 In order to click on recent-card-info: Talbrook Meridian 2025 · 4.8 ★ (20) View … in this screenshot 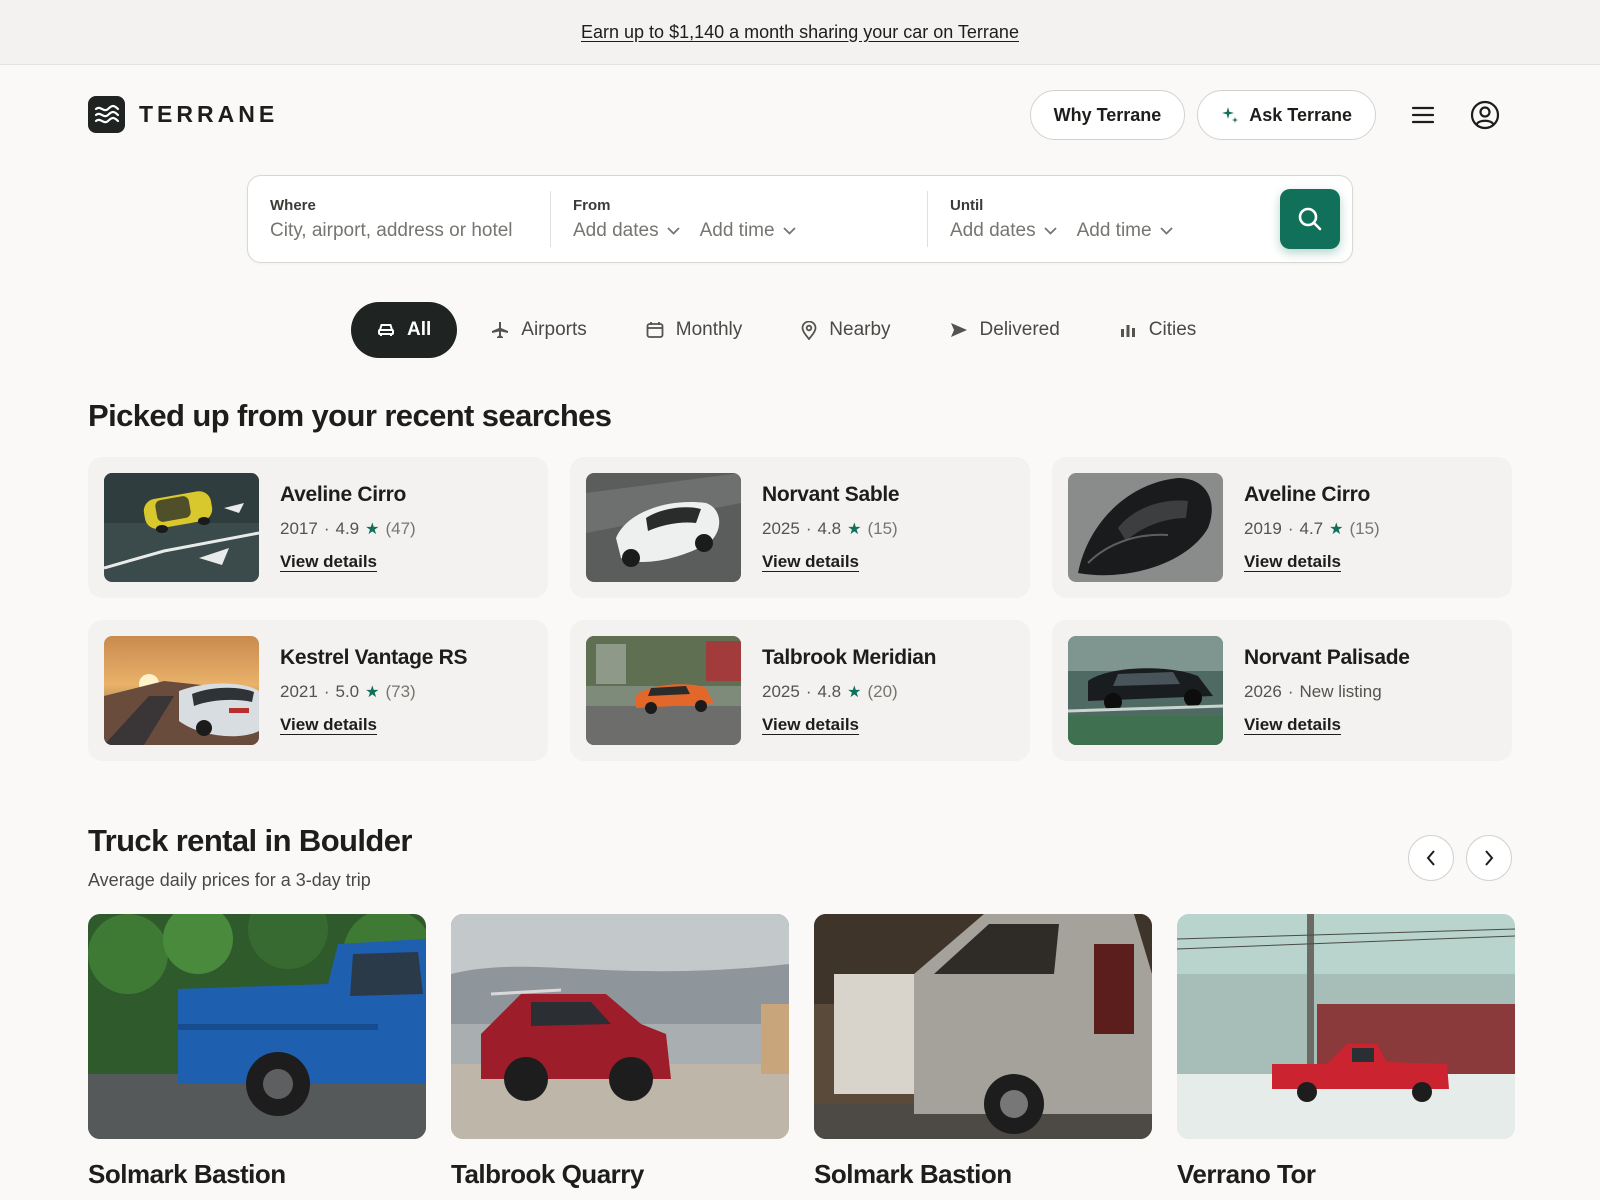, I will do `click(849, 690)`.